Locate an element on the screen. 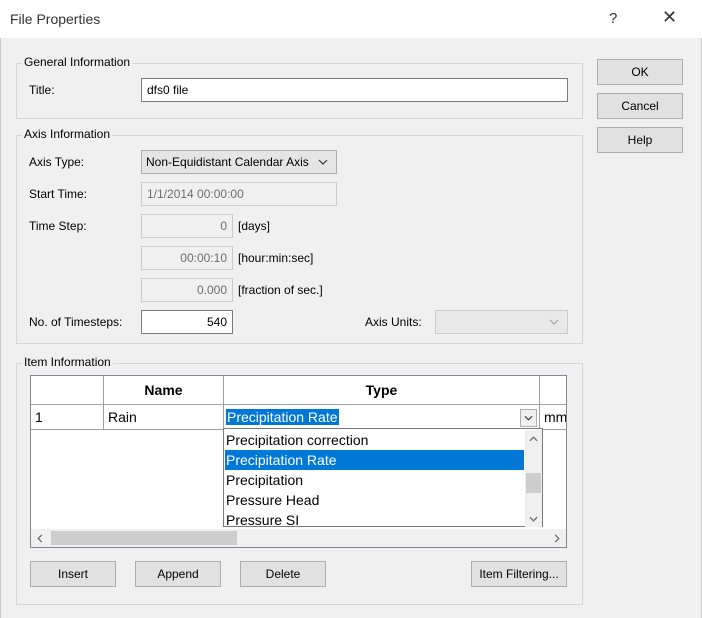  type-option: Pressure Head is located at coordinates (374, 500).